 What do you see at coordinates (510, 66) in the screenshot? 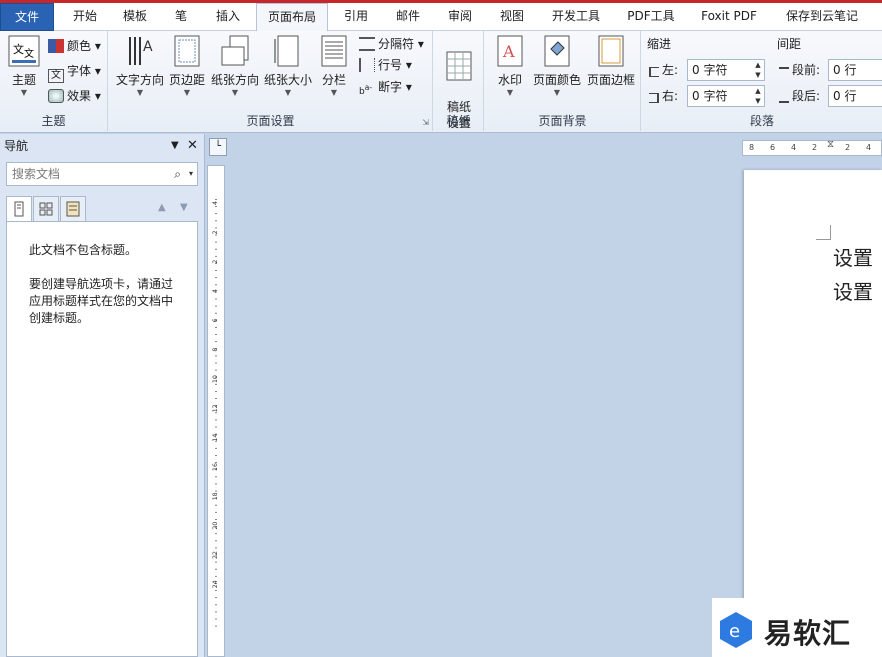
I see `watermark-button: A 水印 ▼` at bounding box center [510, 66].